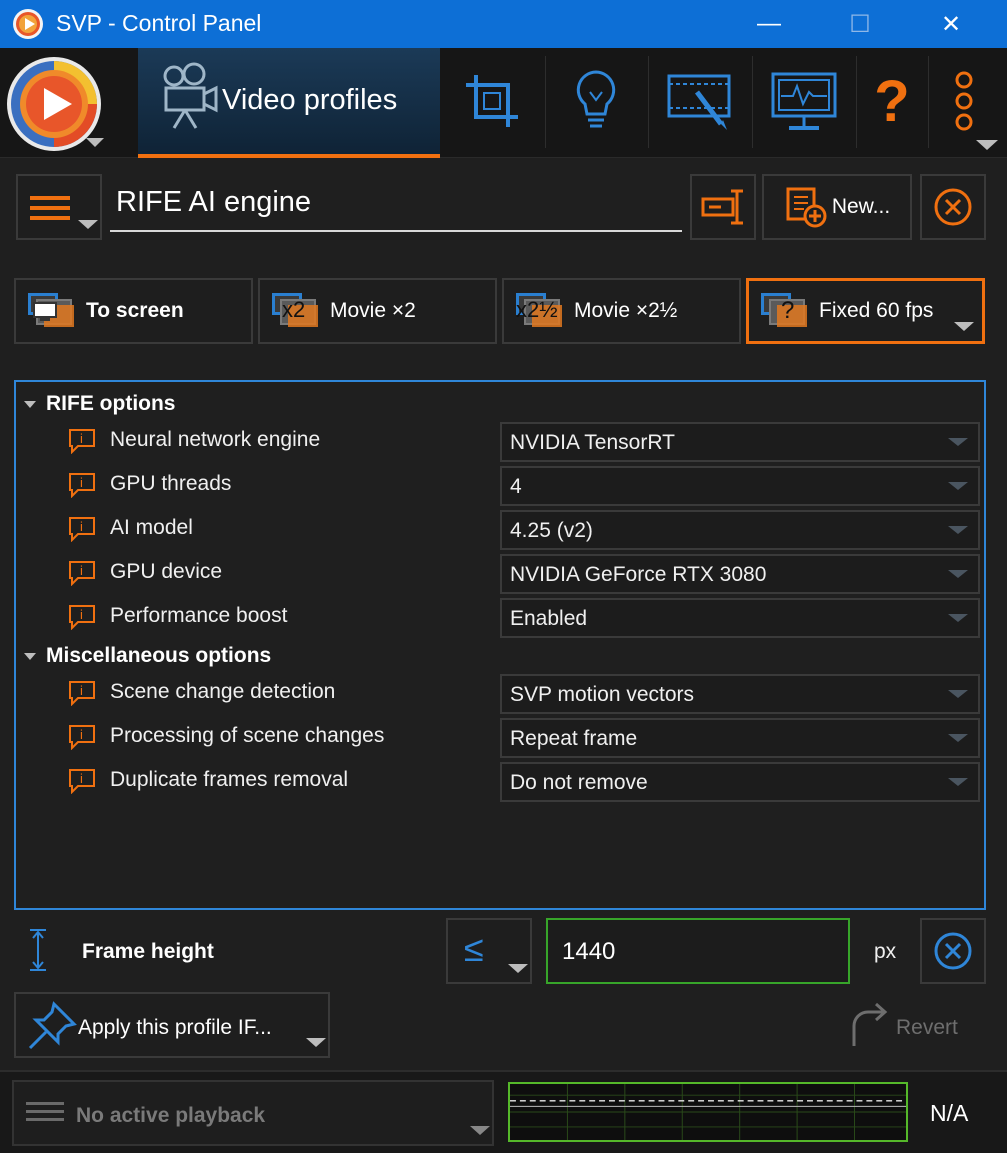  I want to click on hamburger-icon, so click(50, 211).